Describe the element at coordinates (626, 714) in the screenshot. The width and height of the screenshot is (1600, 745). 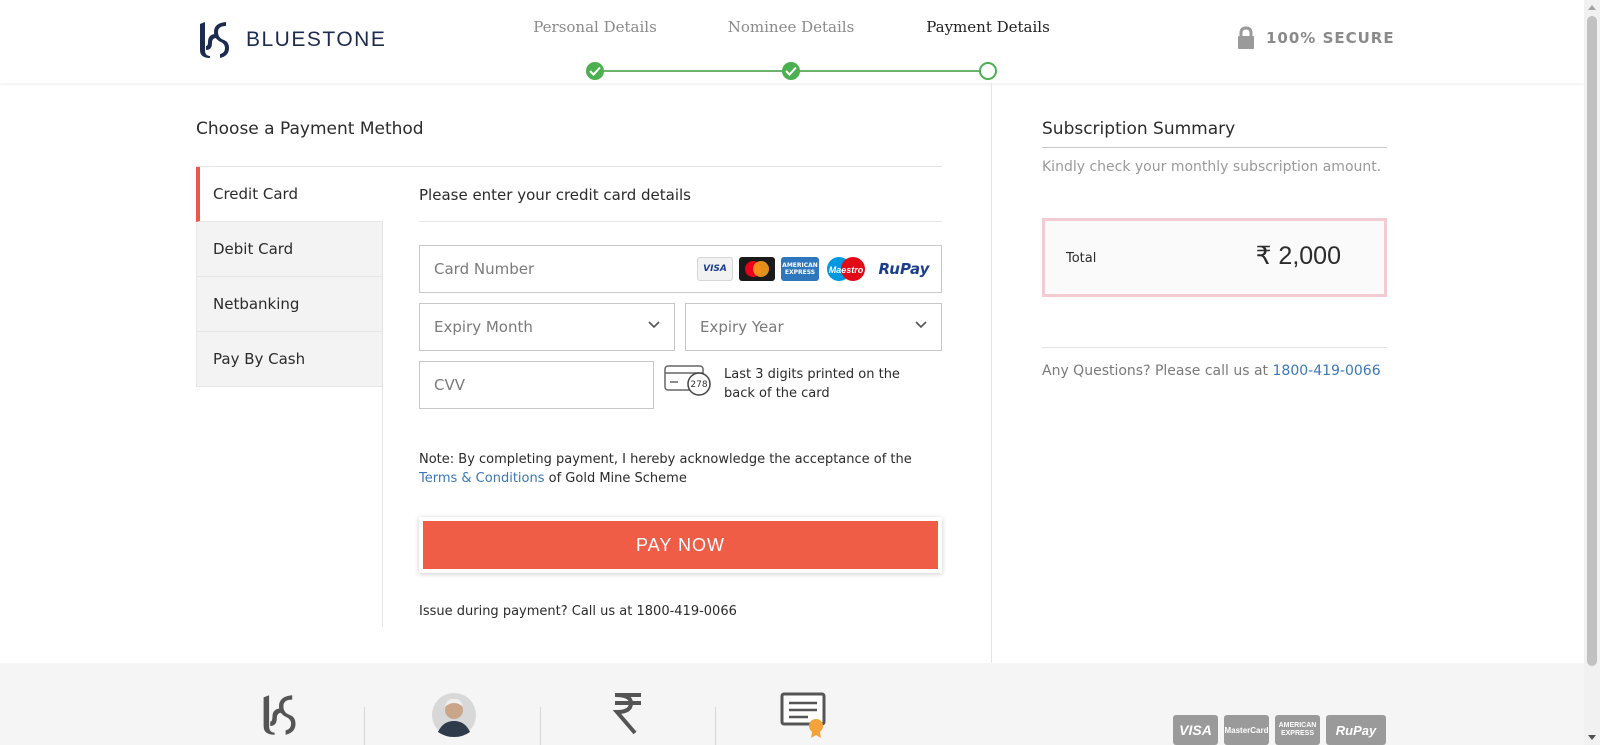
I see `rupee-icon` at that location.